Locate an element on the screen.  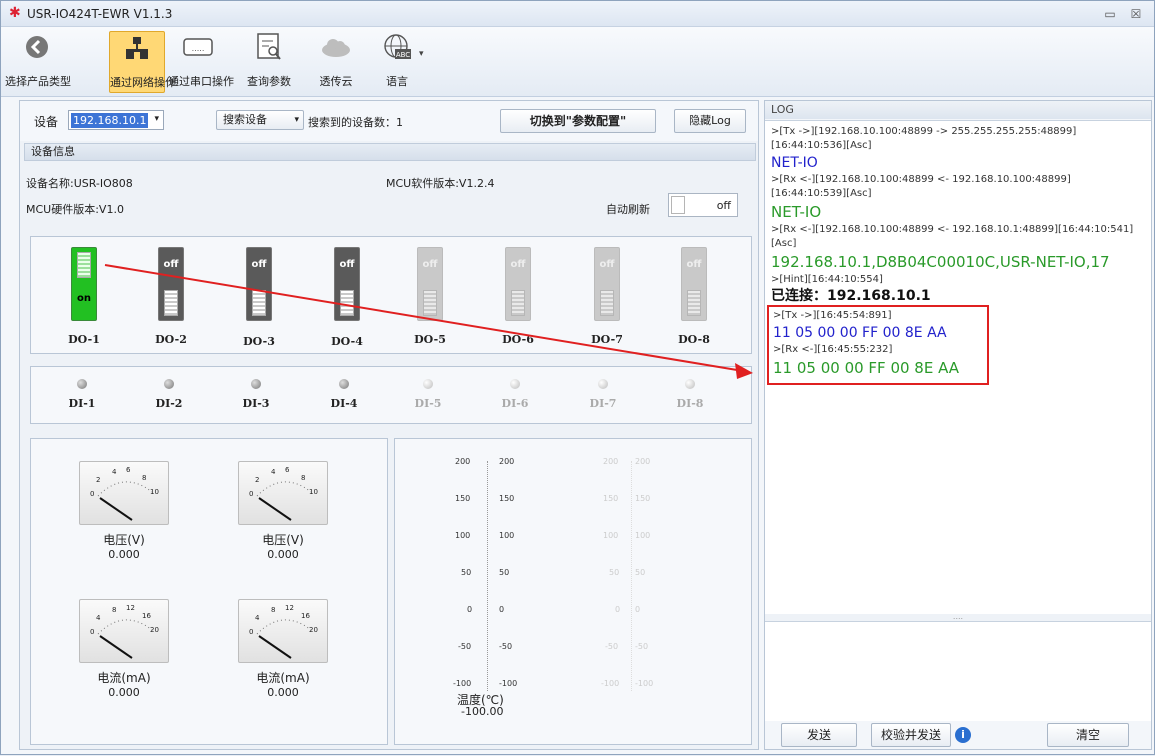
auto-refresh-toggle: off is located at coordinates (703, 205).